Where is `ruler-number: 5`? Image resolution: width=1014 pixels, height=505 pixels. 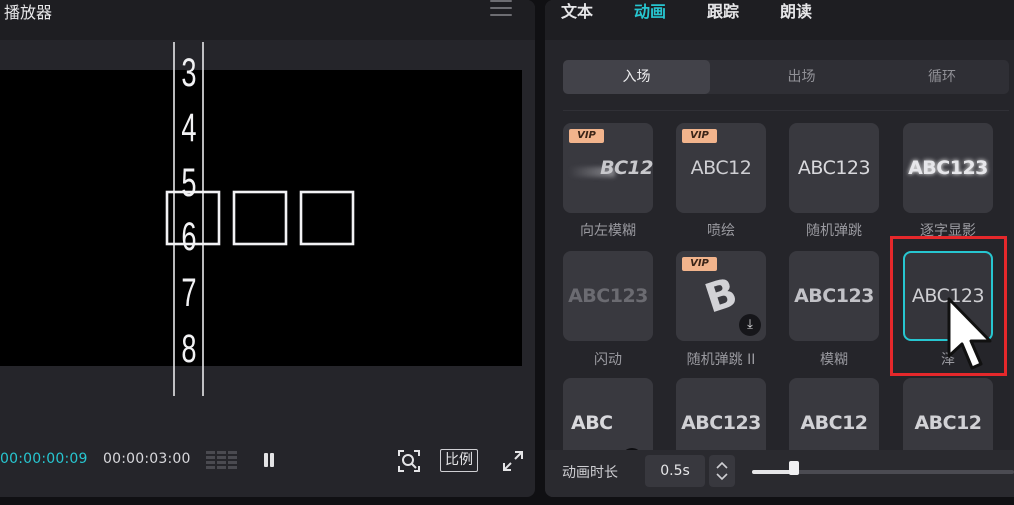 ruler-number: 5 is located at coordinates (188, 183).